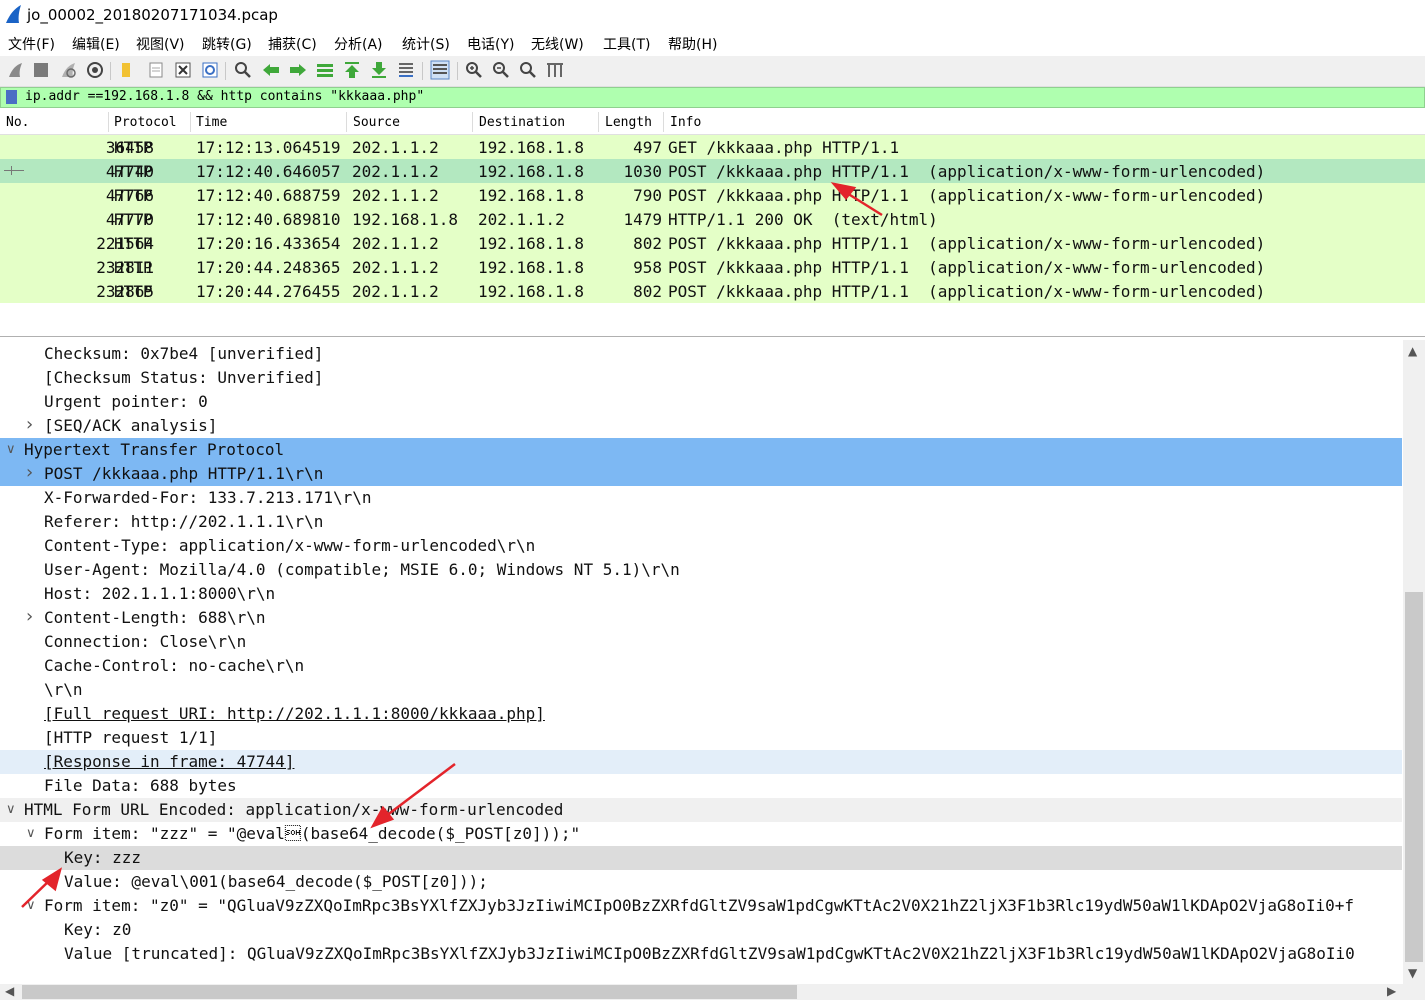  I want to click on detail-tree-item: Host: 202.1.1.1:8000\r\n, so click(701, 594).